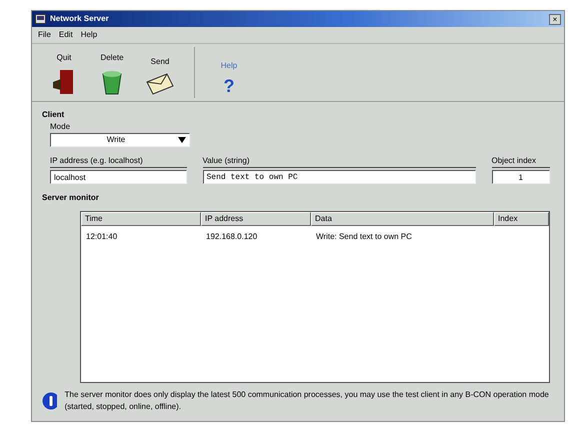 The width and height of the screenshot is (576, 432). Describe the element at coordinates (182, 140) in the screenshot. I see `dropdown-arrow-icon` at that location.